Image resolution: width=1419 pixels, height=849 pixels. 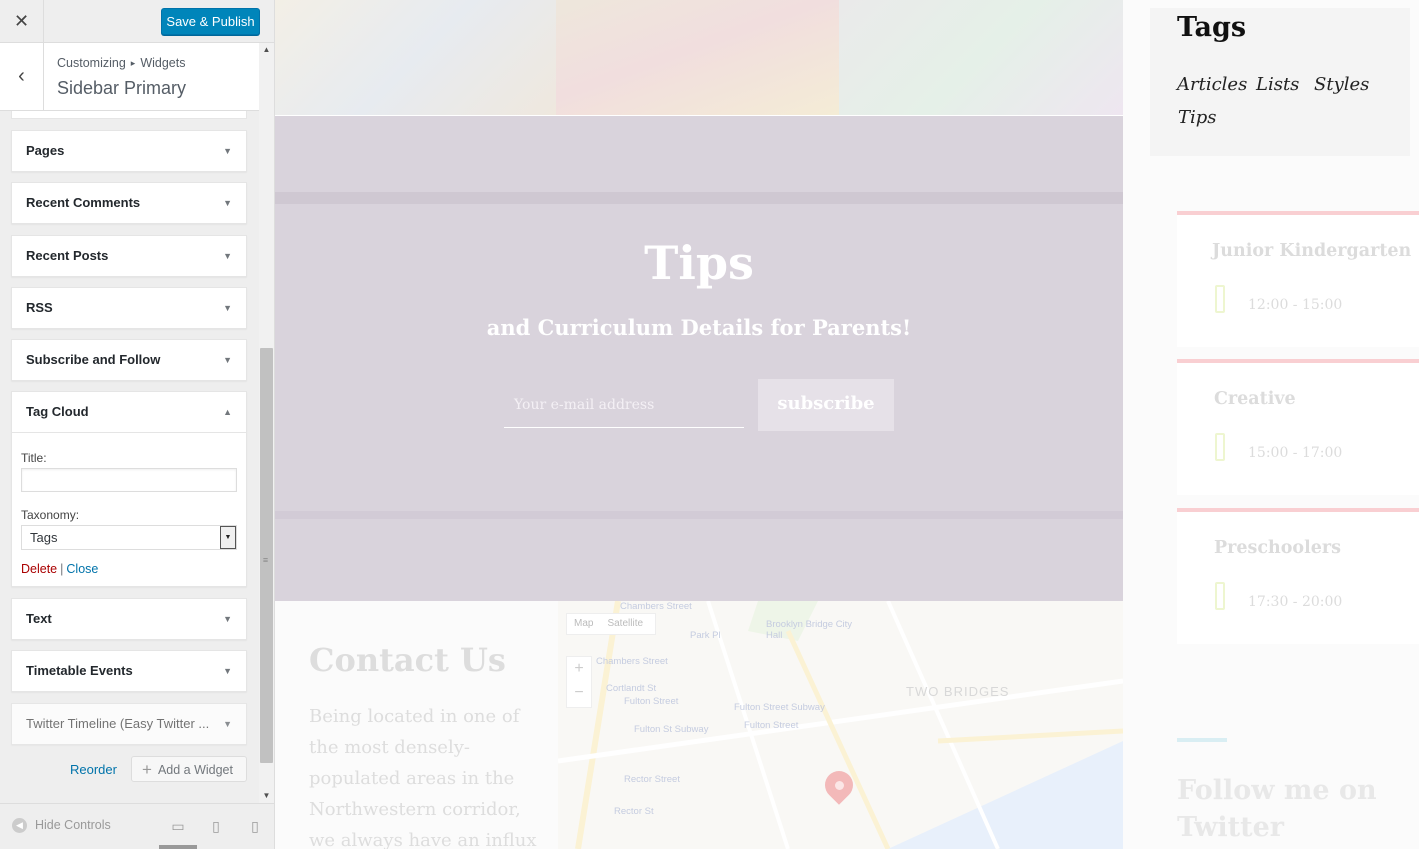 What do you see at coordinates (93, 359) in the screenshot?
I see `widget-title: Subscribe and Follow` at bounding box center [93, 359].